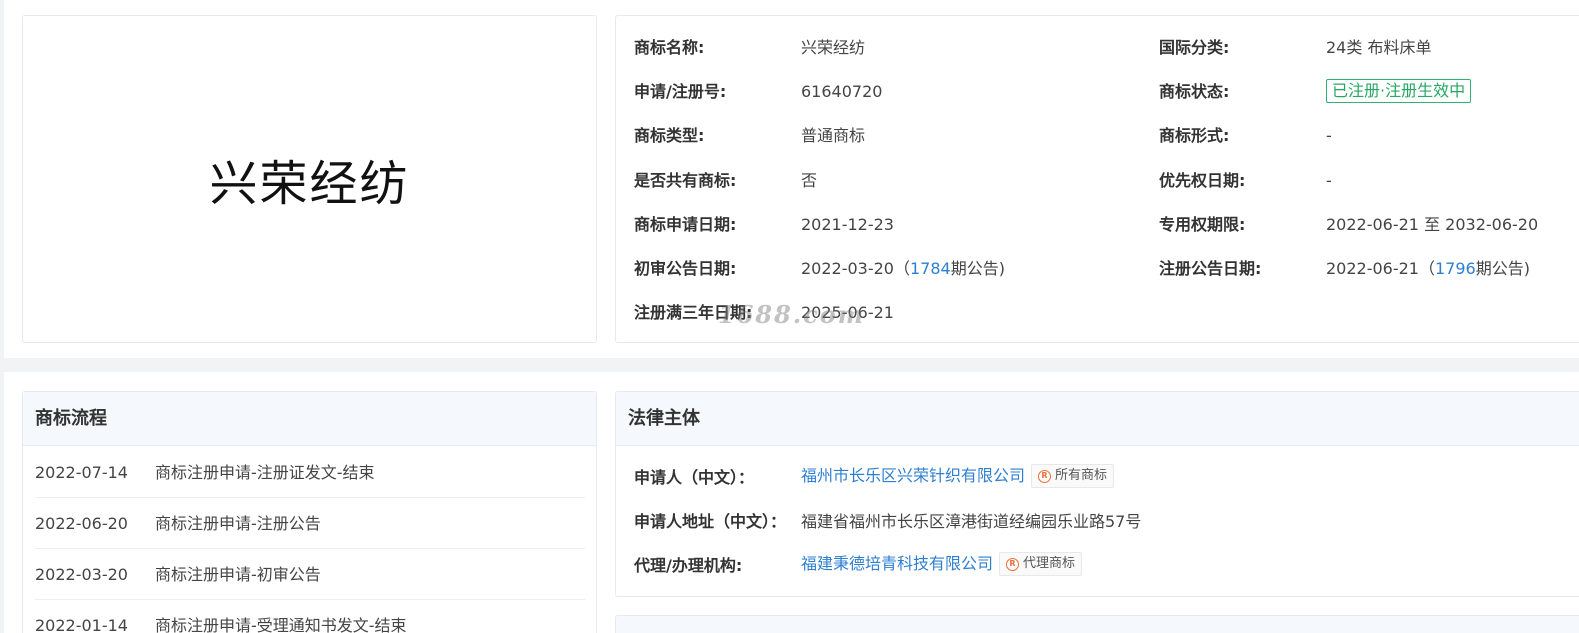 The height and width of the screenshot is (633, 1579). Describe the element at coordinates (238, 523) in the screenshot. I see `flow-desc: 商标注册申请-注册公告` at that location.